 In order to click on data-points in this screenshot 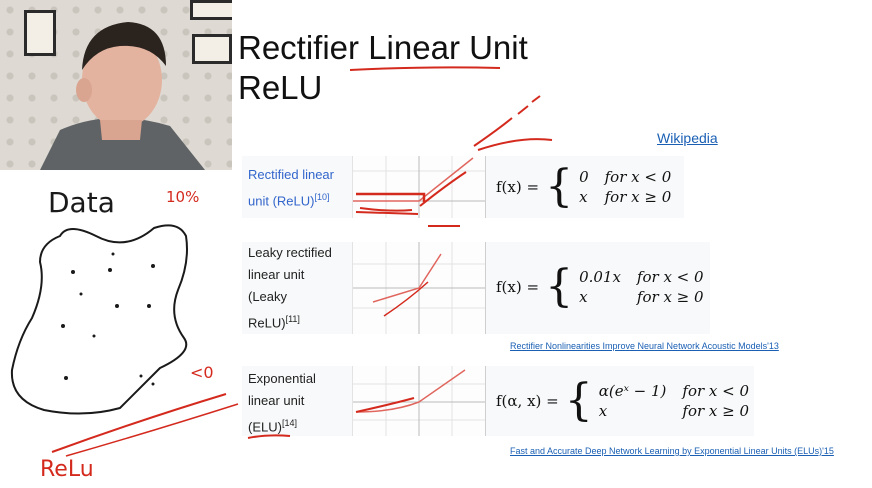, I will do `click(108, 319)`.